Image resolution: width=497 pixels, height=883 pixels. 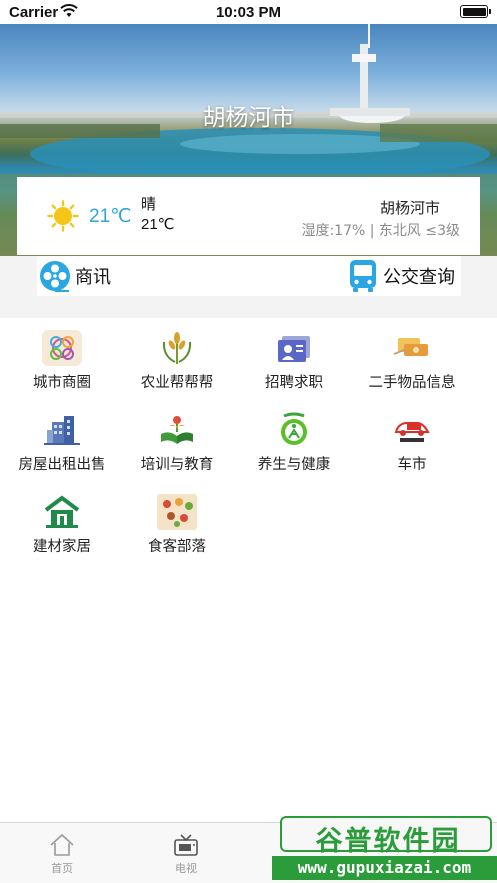 What do you see at coordinates (62, 547) in the screenshot?
I see `category-label: 建材家居` at bounding box center [62, 547].